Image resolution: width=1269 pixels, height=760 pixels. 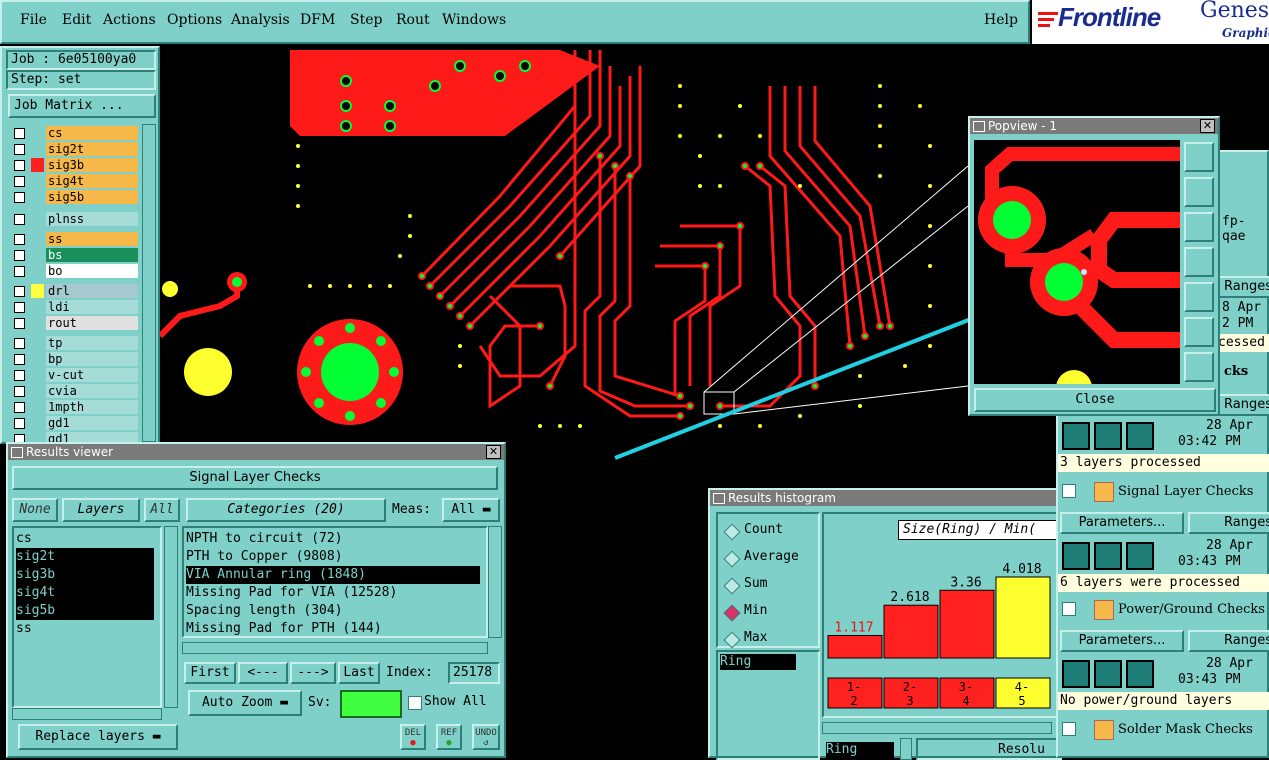 What do you see at coordinates (1228, 523) in the screenshot?
I see `ranges-button-2: Ranges` at bounding box center [1228, 523].